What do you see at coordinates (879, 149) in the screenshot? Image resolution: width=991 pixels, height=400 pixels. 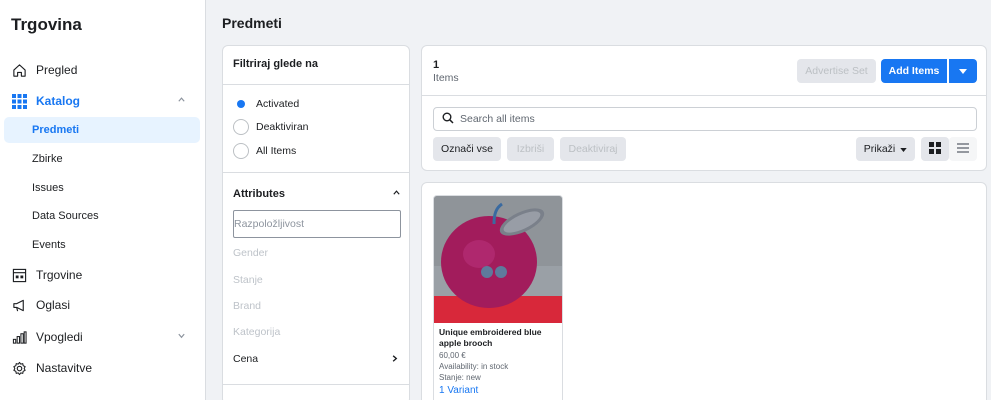 I see `show-label: Prikaži` at bounding box center [879, 149].